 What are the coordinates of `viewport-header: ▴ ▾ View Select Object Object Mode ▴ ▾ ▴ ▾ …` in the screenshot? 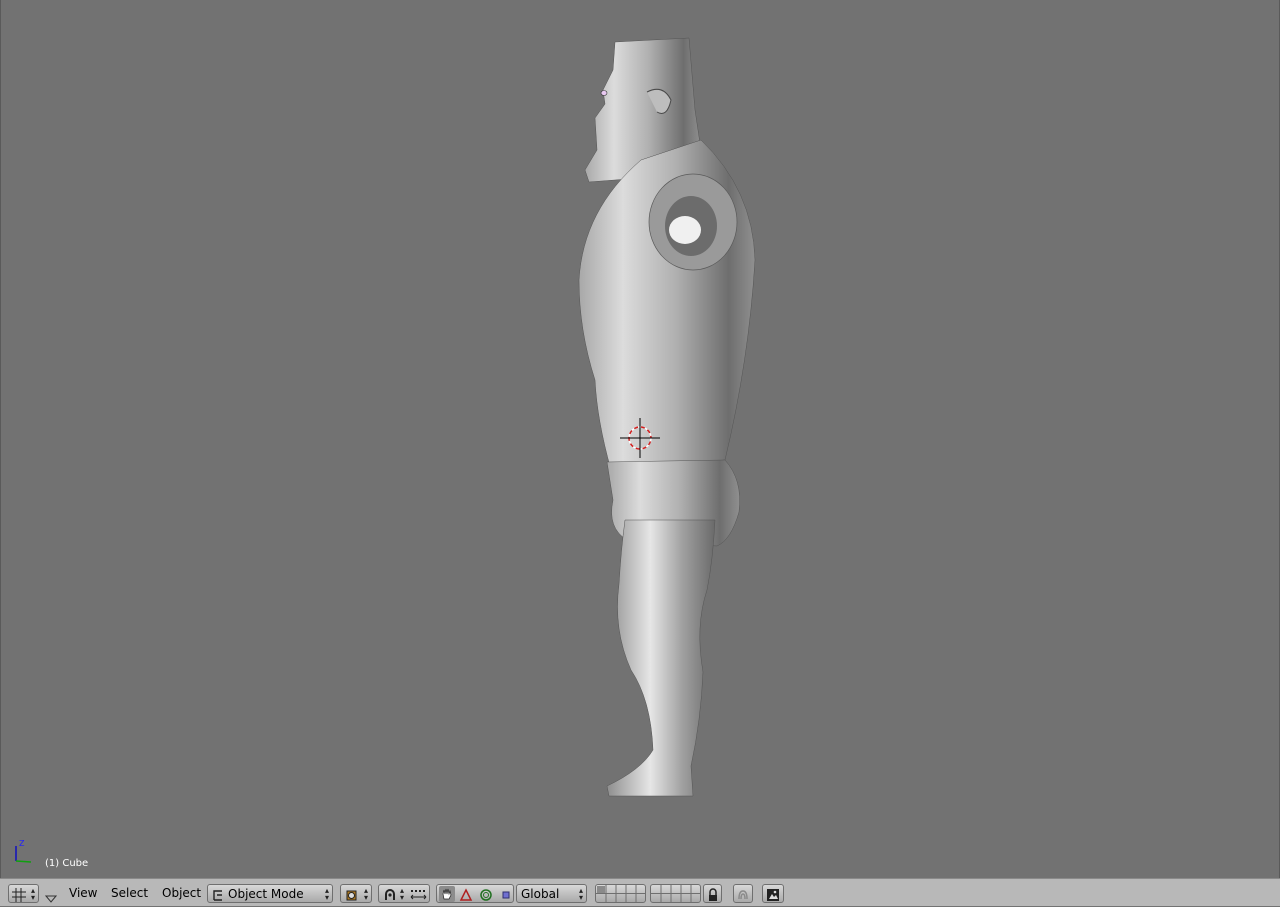 It's located at (640, 892).